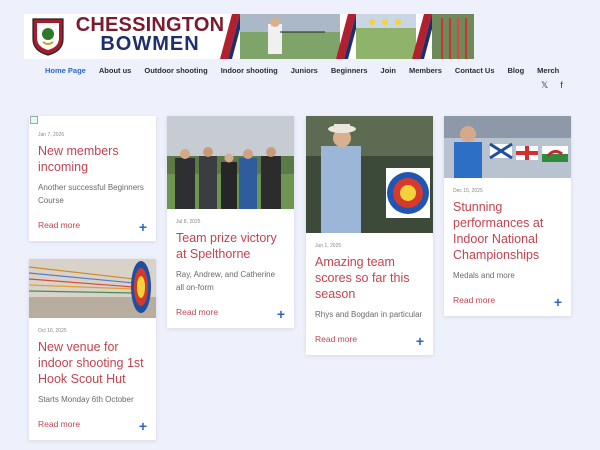 This screenshot has height=450, width=600. What do you see at coordinates (249, 70) in the screenshot?
I see `nav-indoor-shooting: Indoor shooting` at bounding box center [249, 70].